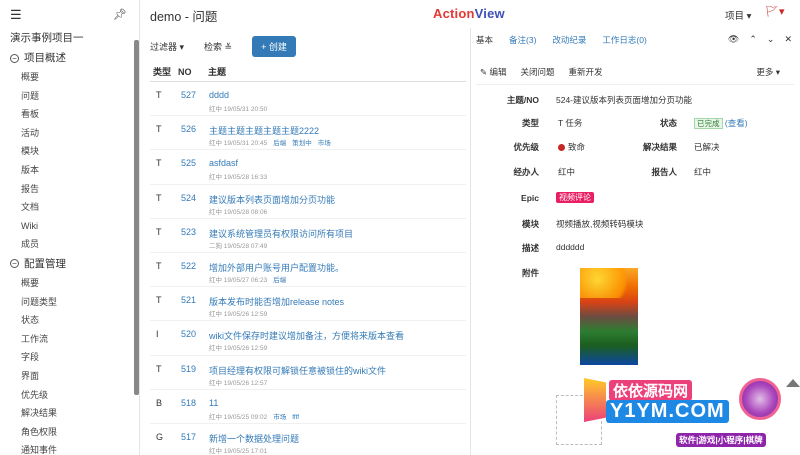 The width and height of the screenshot is (800, 455). What do you see at coordinates (733, 39) in the screenshot?
I see `watch-icon: 👁︎` at bounding box center [733, 39].